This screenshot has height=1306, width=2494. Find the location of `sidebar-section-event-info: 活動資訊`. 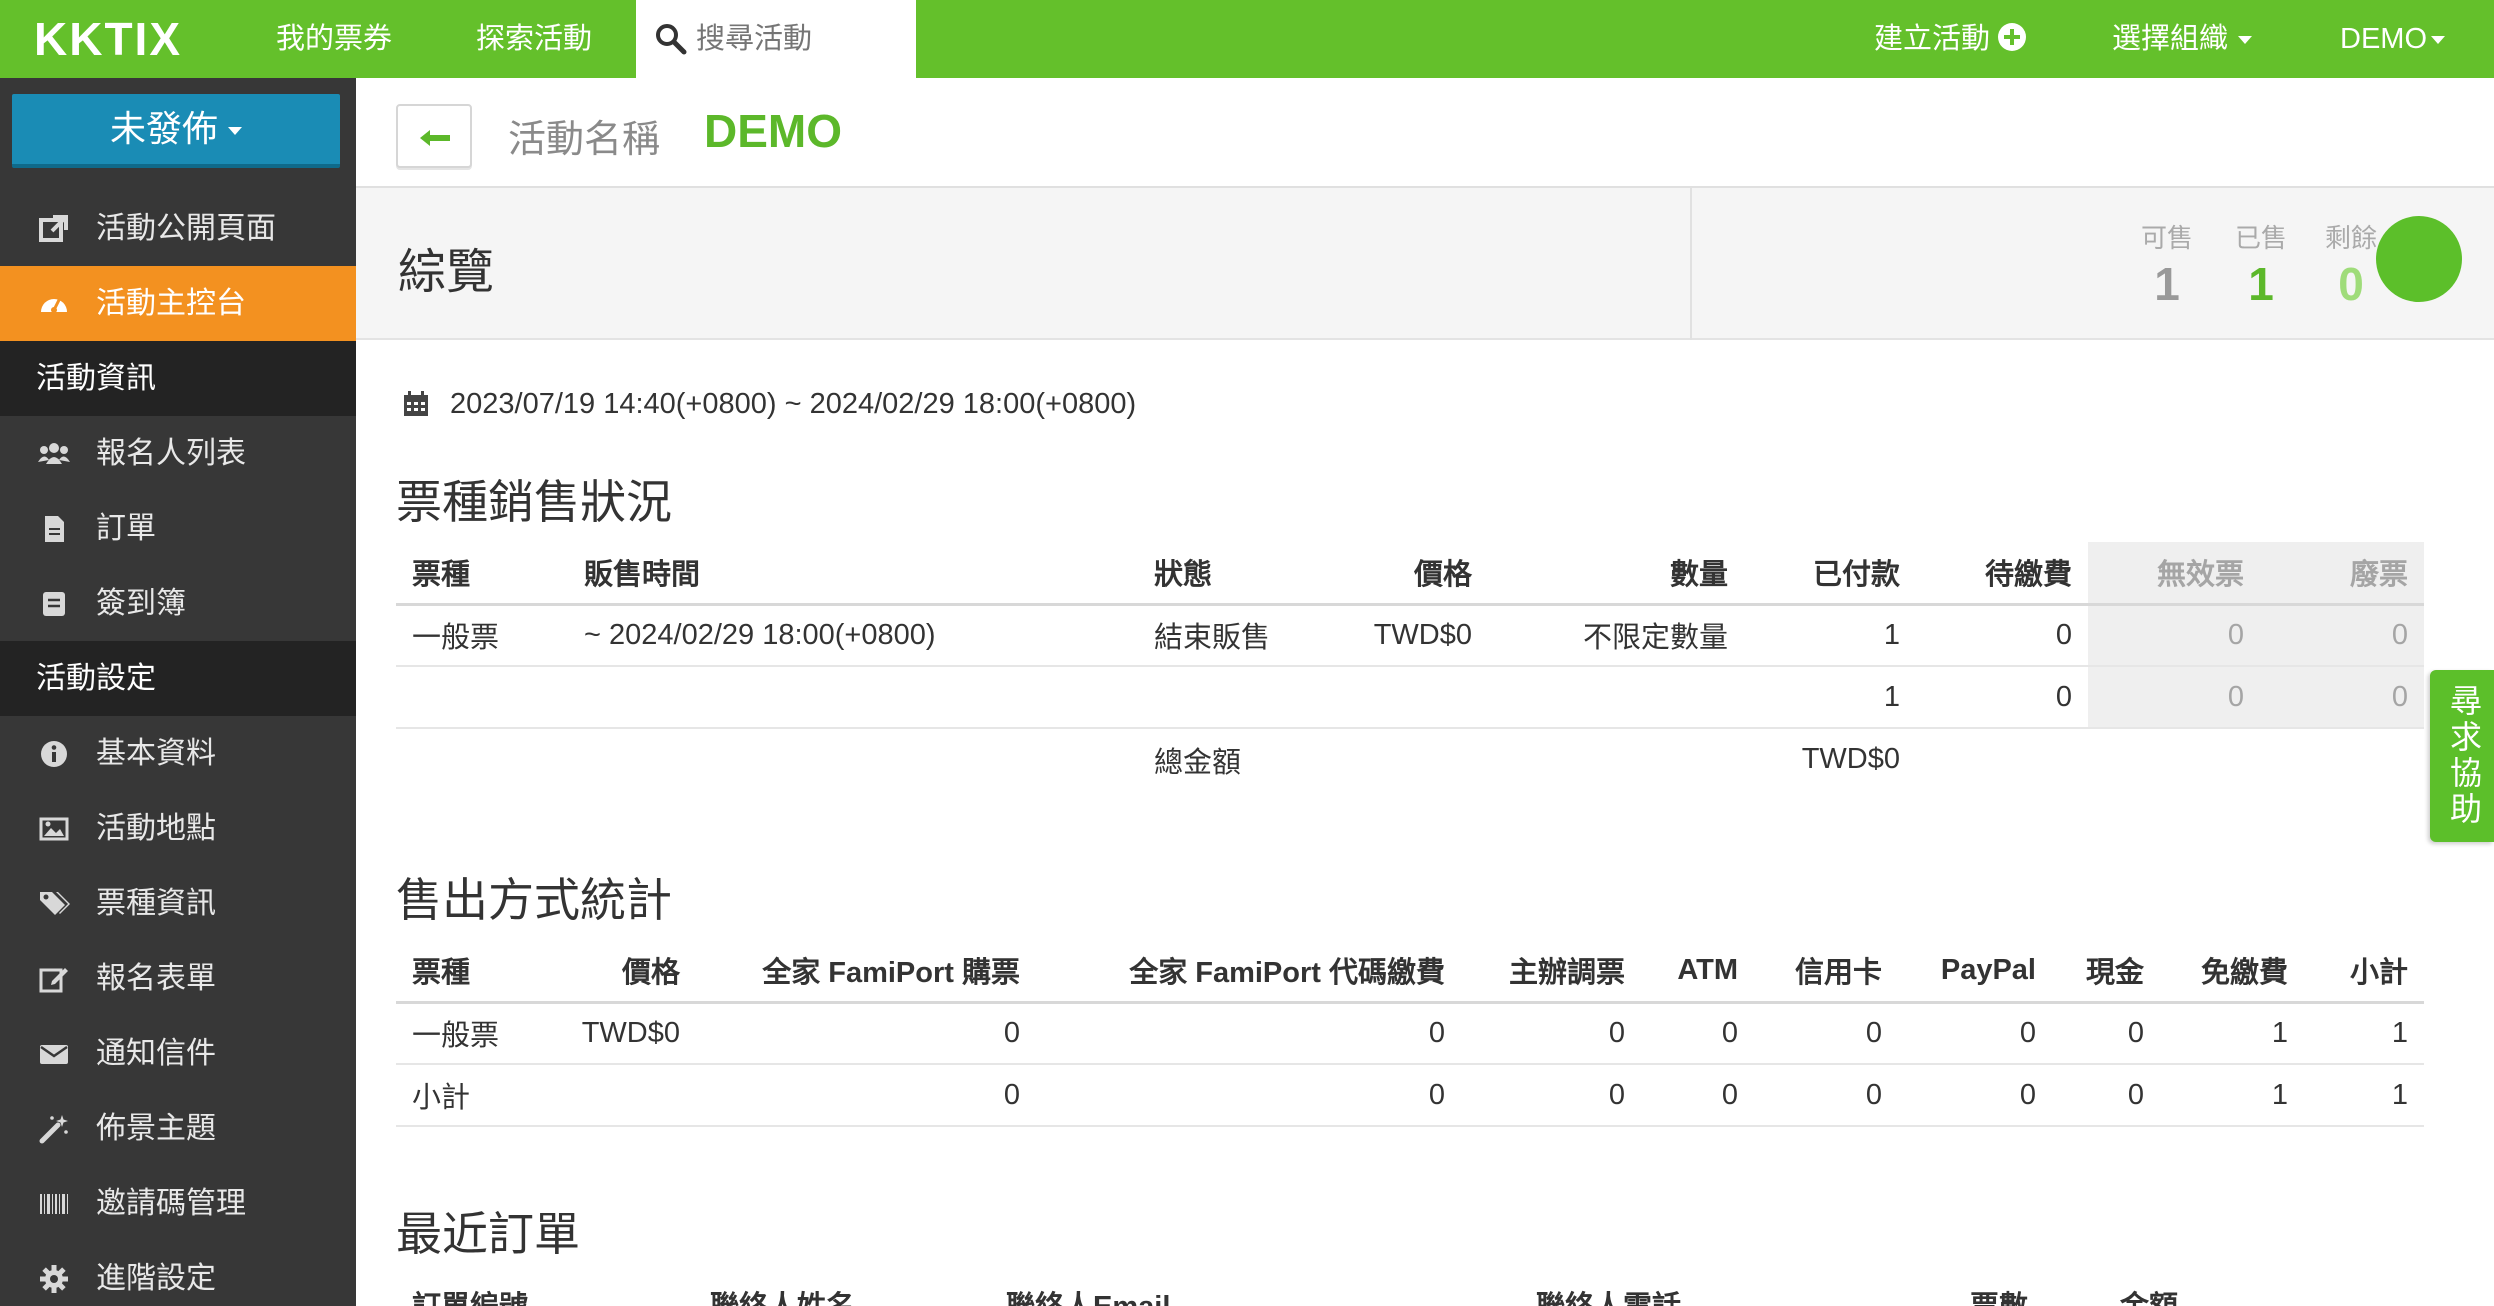

sidebar-section-event-info: 活動資訊 is located at coordinates (178, 378).